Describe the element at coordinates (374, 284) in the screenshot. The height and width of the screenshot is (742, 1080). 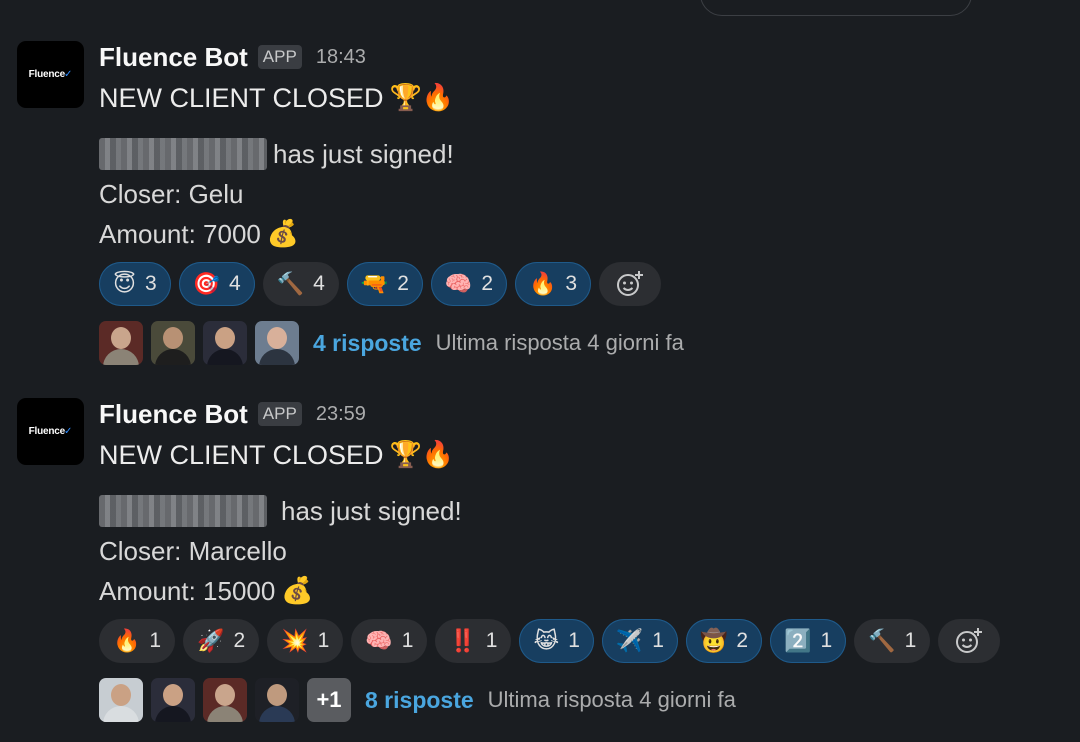
I see `reaction-emoji: 🔫` at that location.